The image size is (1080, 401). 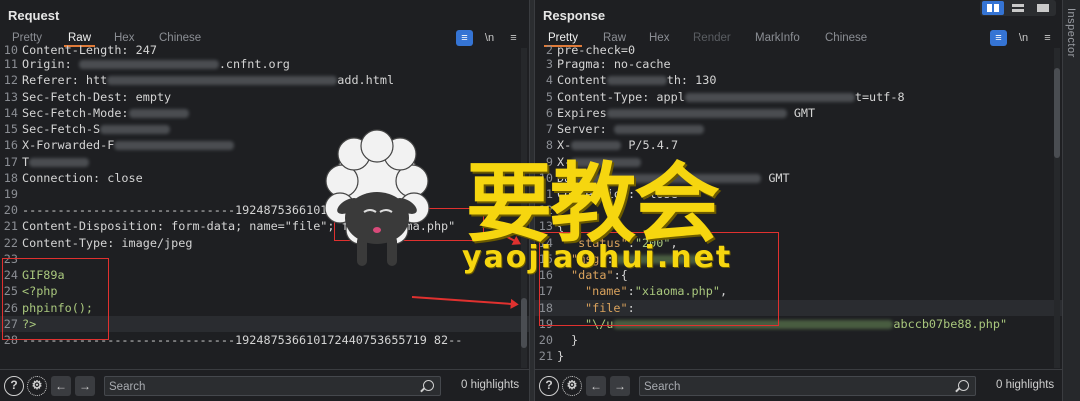 I want to click on line-text: Content th: 130, so click(x=636, y=80).